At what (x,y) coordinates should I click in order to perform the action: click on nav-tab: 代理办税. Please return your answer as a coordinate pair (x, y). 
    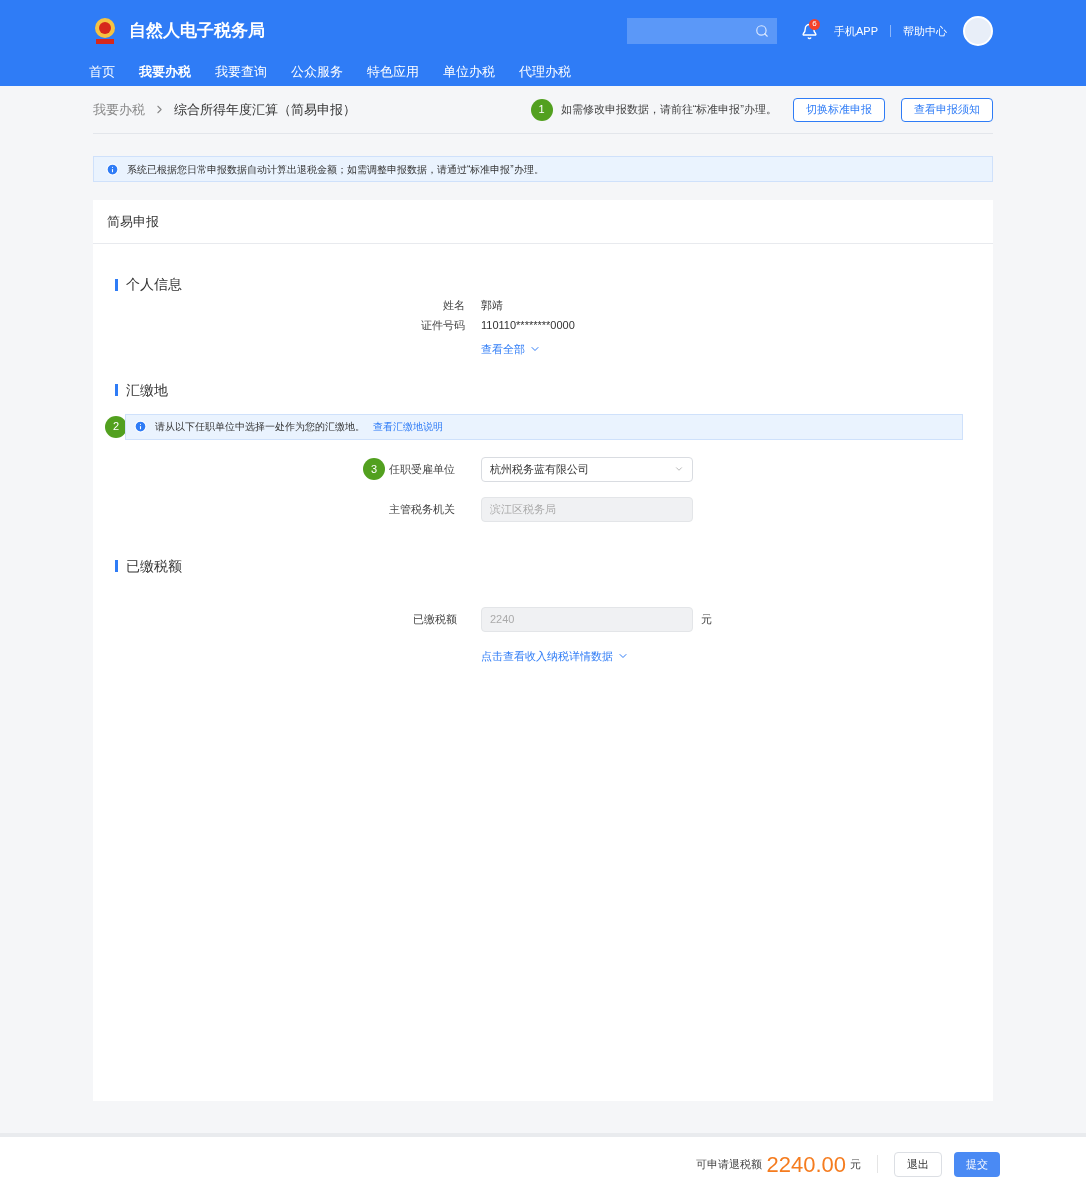
    Looking at the image, I should click on (545, 72).